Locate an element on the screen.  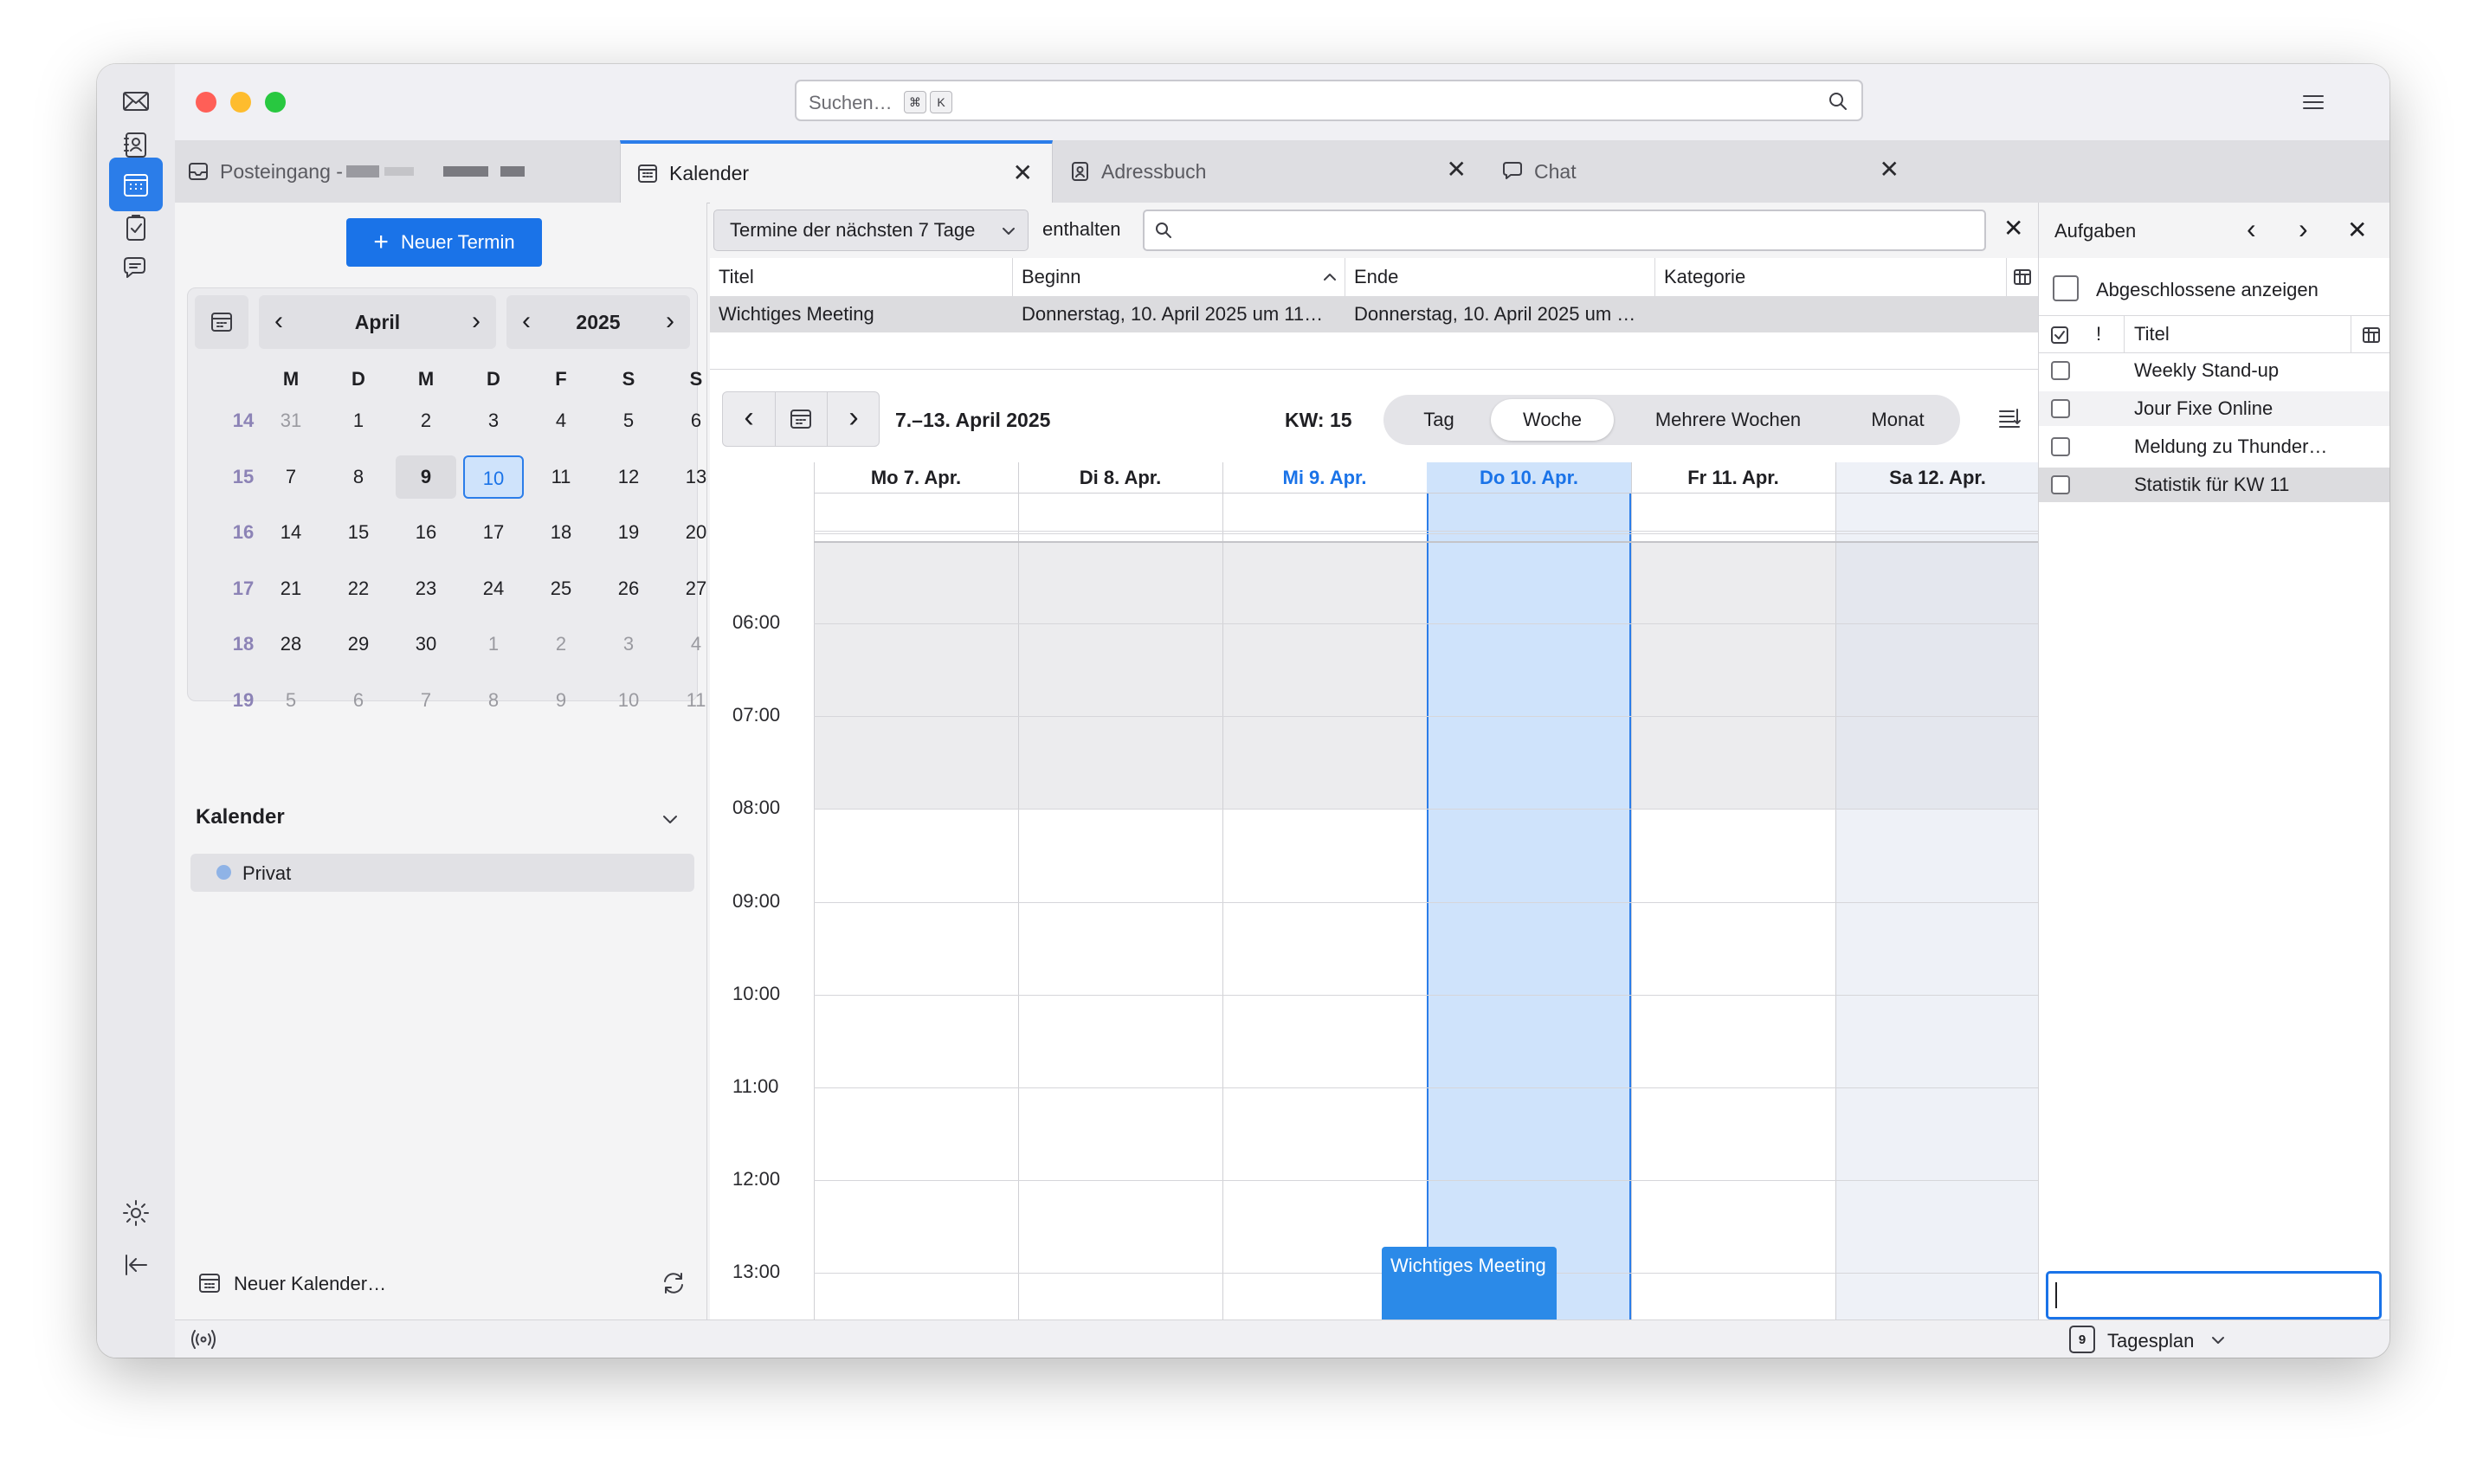
day-cell: 16 is located at coordinates (426, 532).